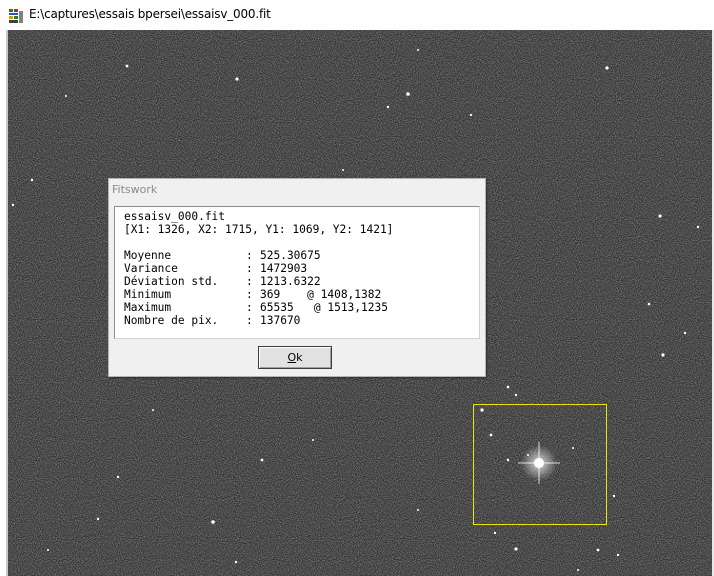  What do you see at coordinates (16, 16) in the screenshot?
I see `fitswork-app-icon` at bounding box center [16, 16].